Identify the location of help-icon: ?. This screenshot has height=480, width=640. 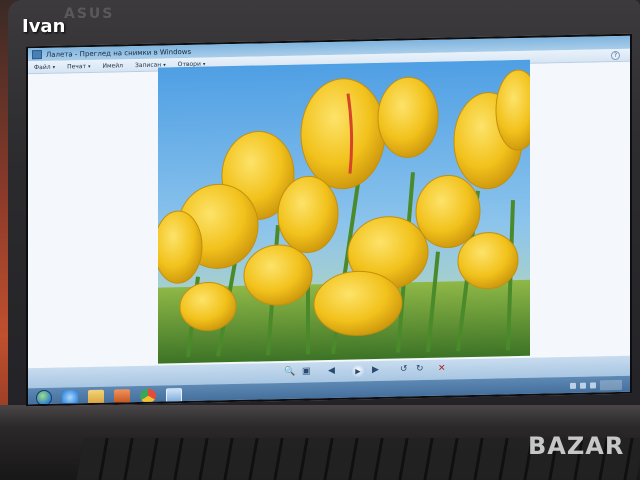
(615, 55).